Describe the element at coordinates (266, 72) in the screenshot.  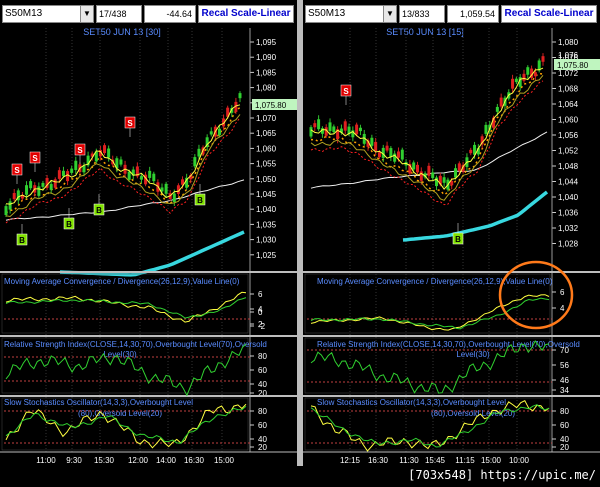
I see `price-tick-label: 1,085` at that location.